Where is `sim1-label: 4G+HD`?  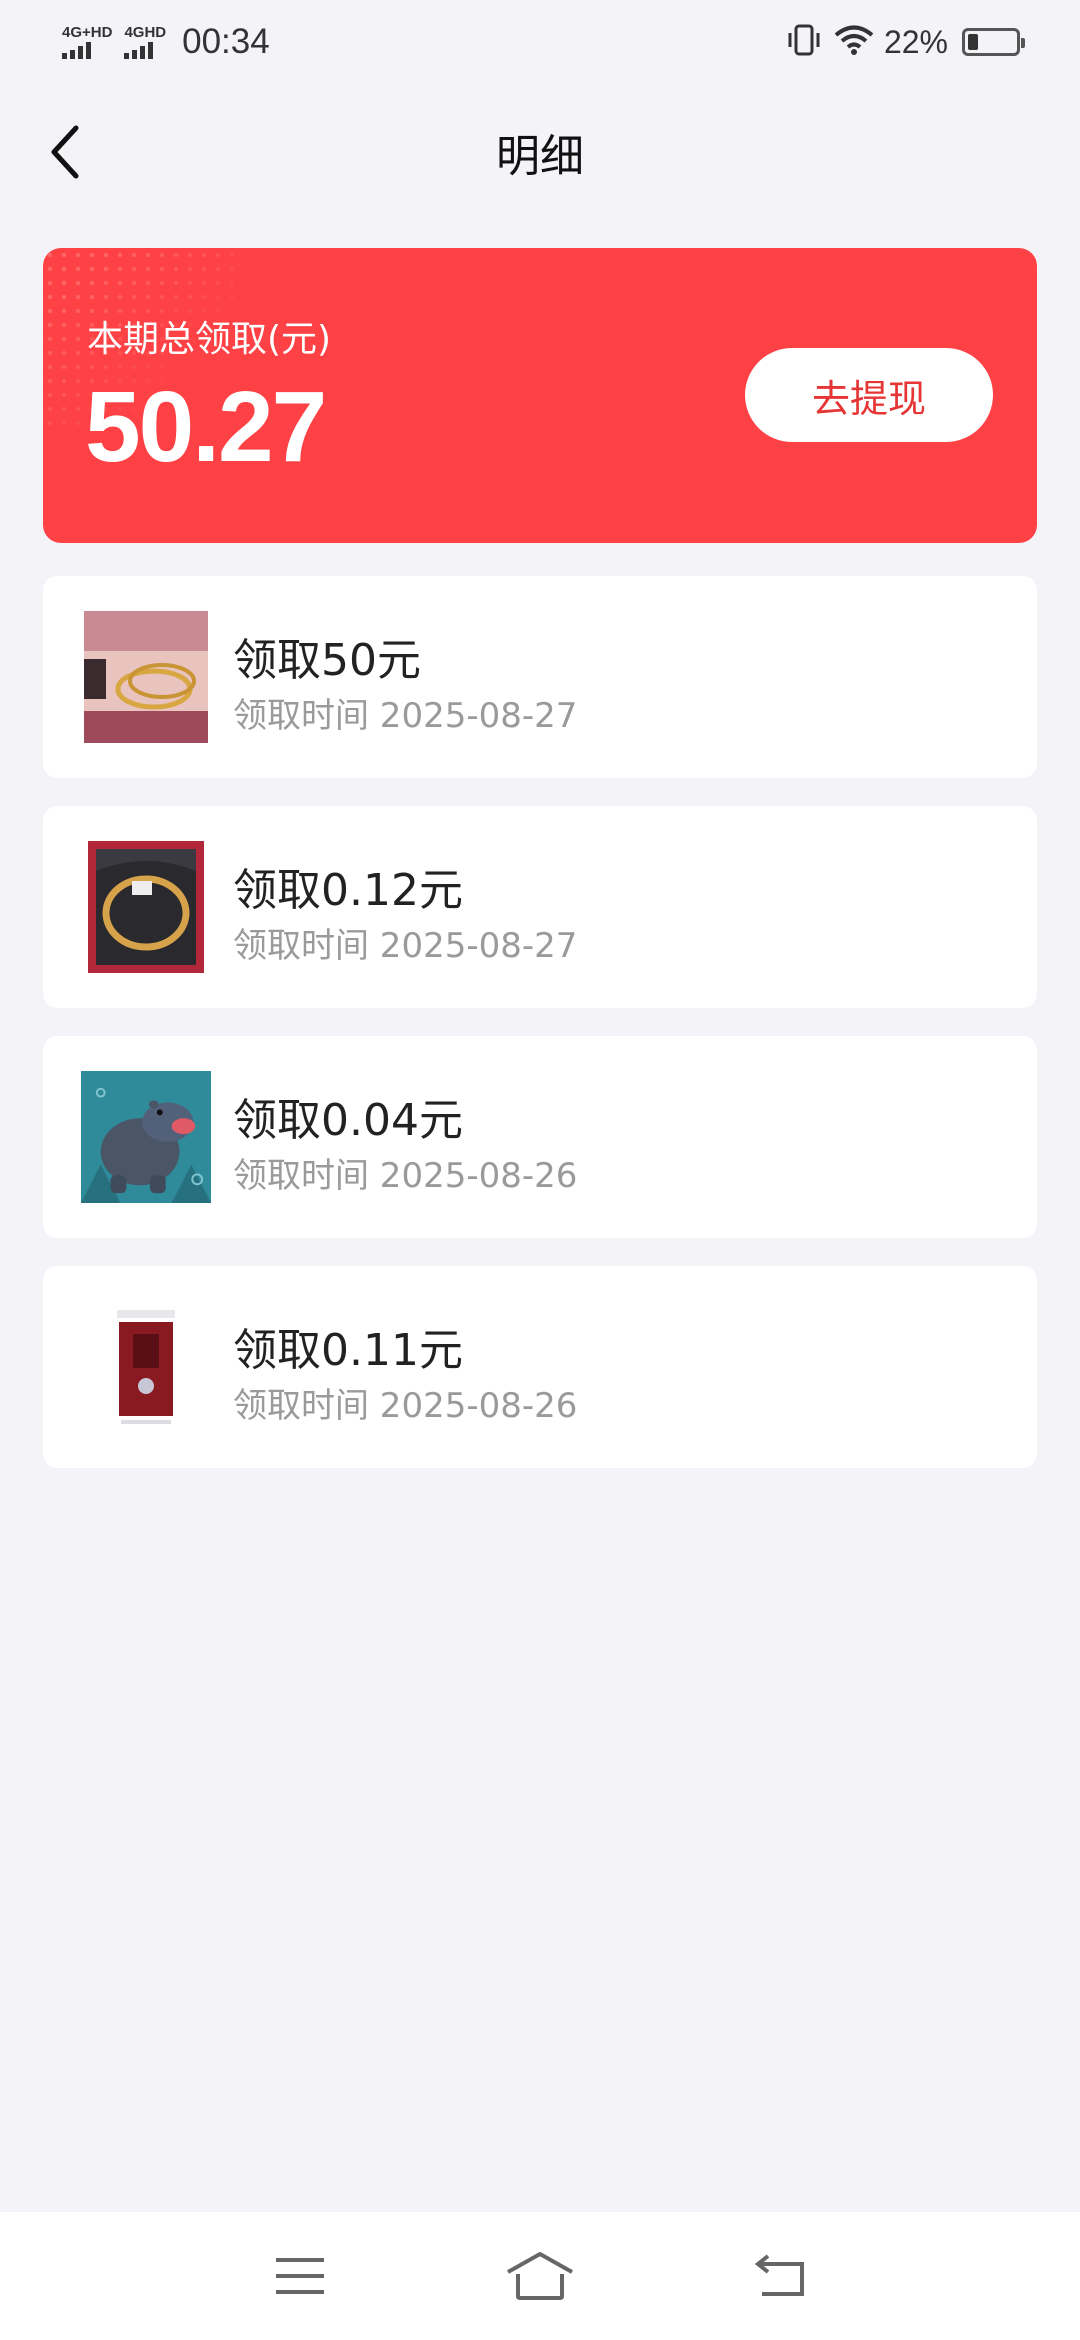 sim1-label: 4G+HD is located at coordinates (87, 32).